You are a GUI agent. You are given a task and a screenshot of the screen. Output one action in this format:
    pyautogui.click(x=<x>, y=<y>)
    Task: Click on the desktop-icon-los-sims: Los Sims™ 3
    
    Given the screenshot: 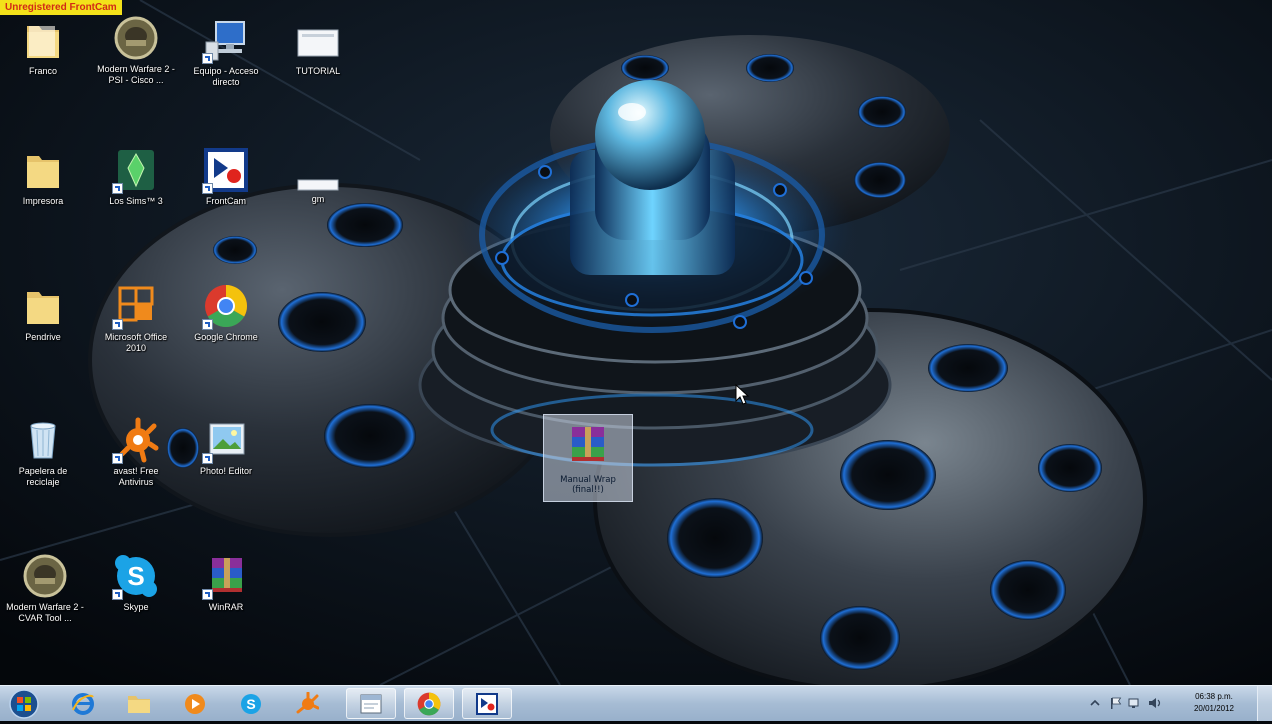 What is the action you would take?
    pyautogui.click(x=136, y=176)
    